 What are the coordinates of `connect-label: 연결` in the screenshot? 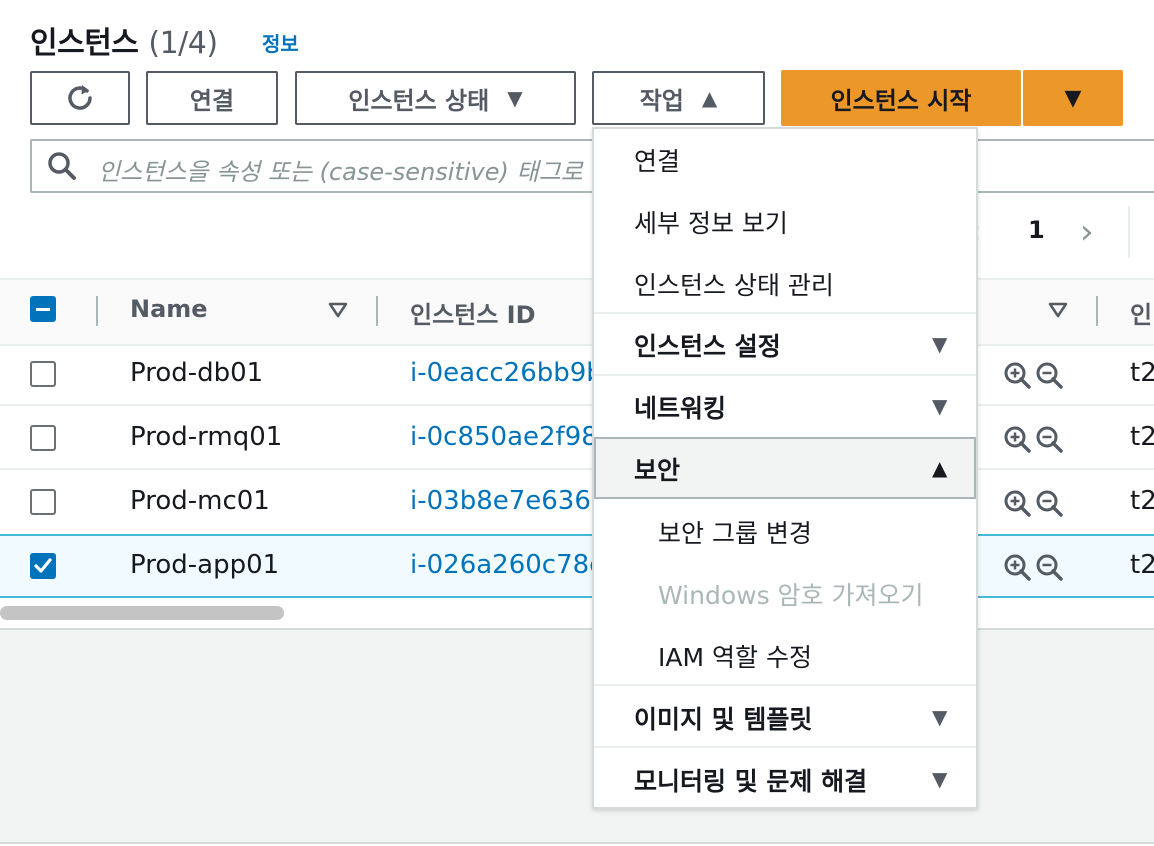 It's located at (212, 100).